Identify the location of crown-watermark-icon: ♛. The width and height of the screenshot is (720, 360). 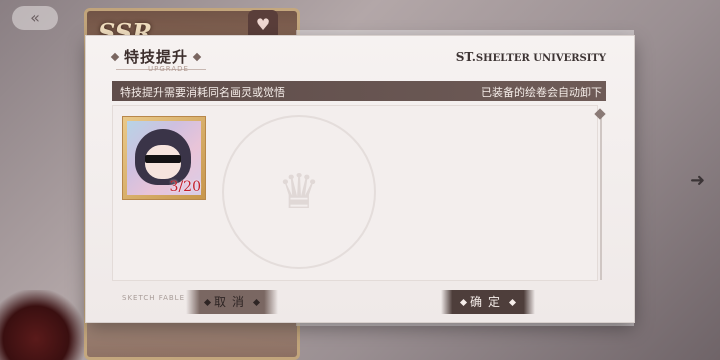
(299, 192).